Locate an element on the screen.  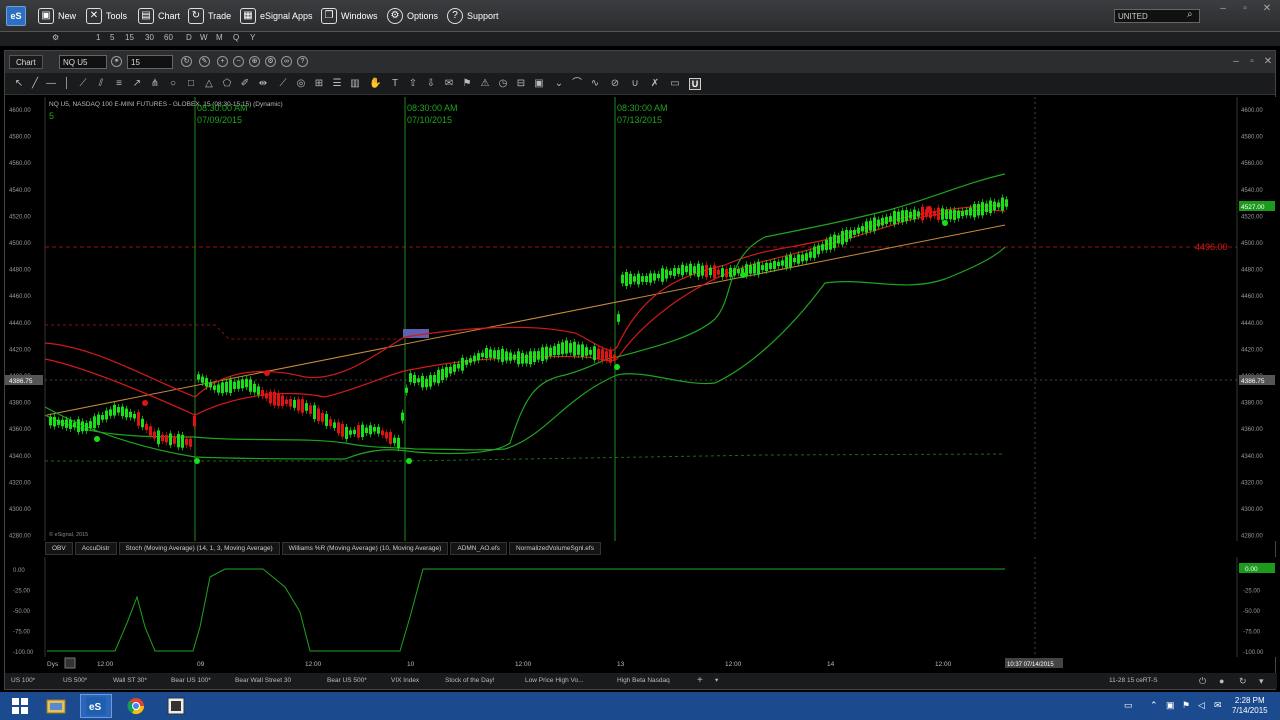
flag-tool-icon: ⚑ is located at coordinates (467, 84).